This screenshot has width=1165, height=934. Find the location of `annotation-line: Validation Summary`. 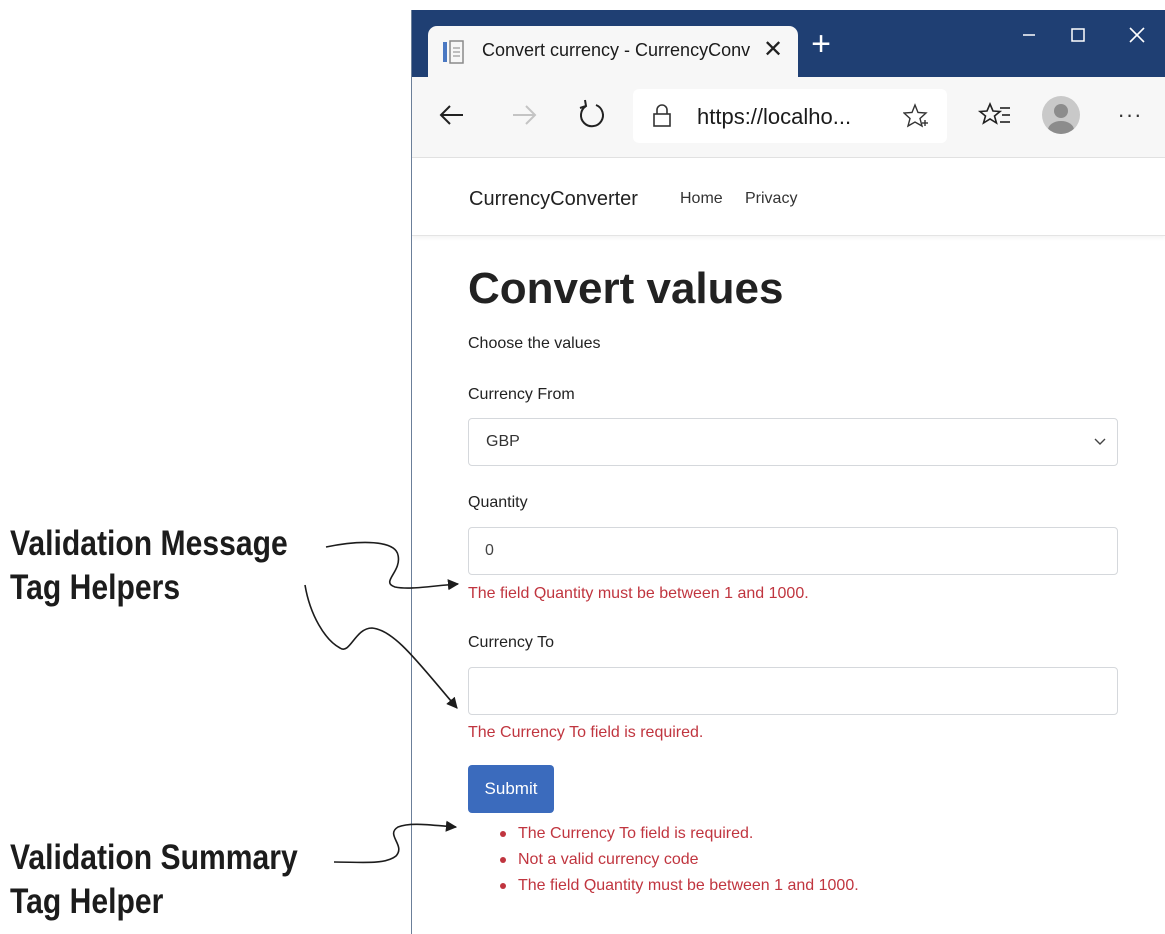

annotation-line: Validation Summary is located at coordinates (154, 857).